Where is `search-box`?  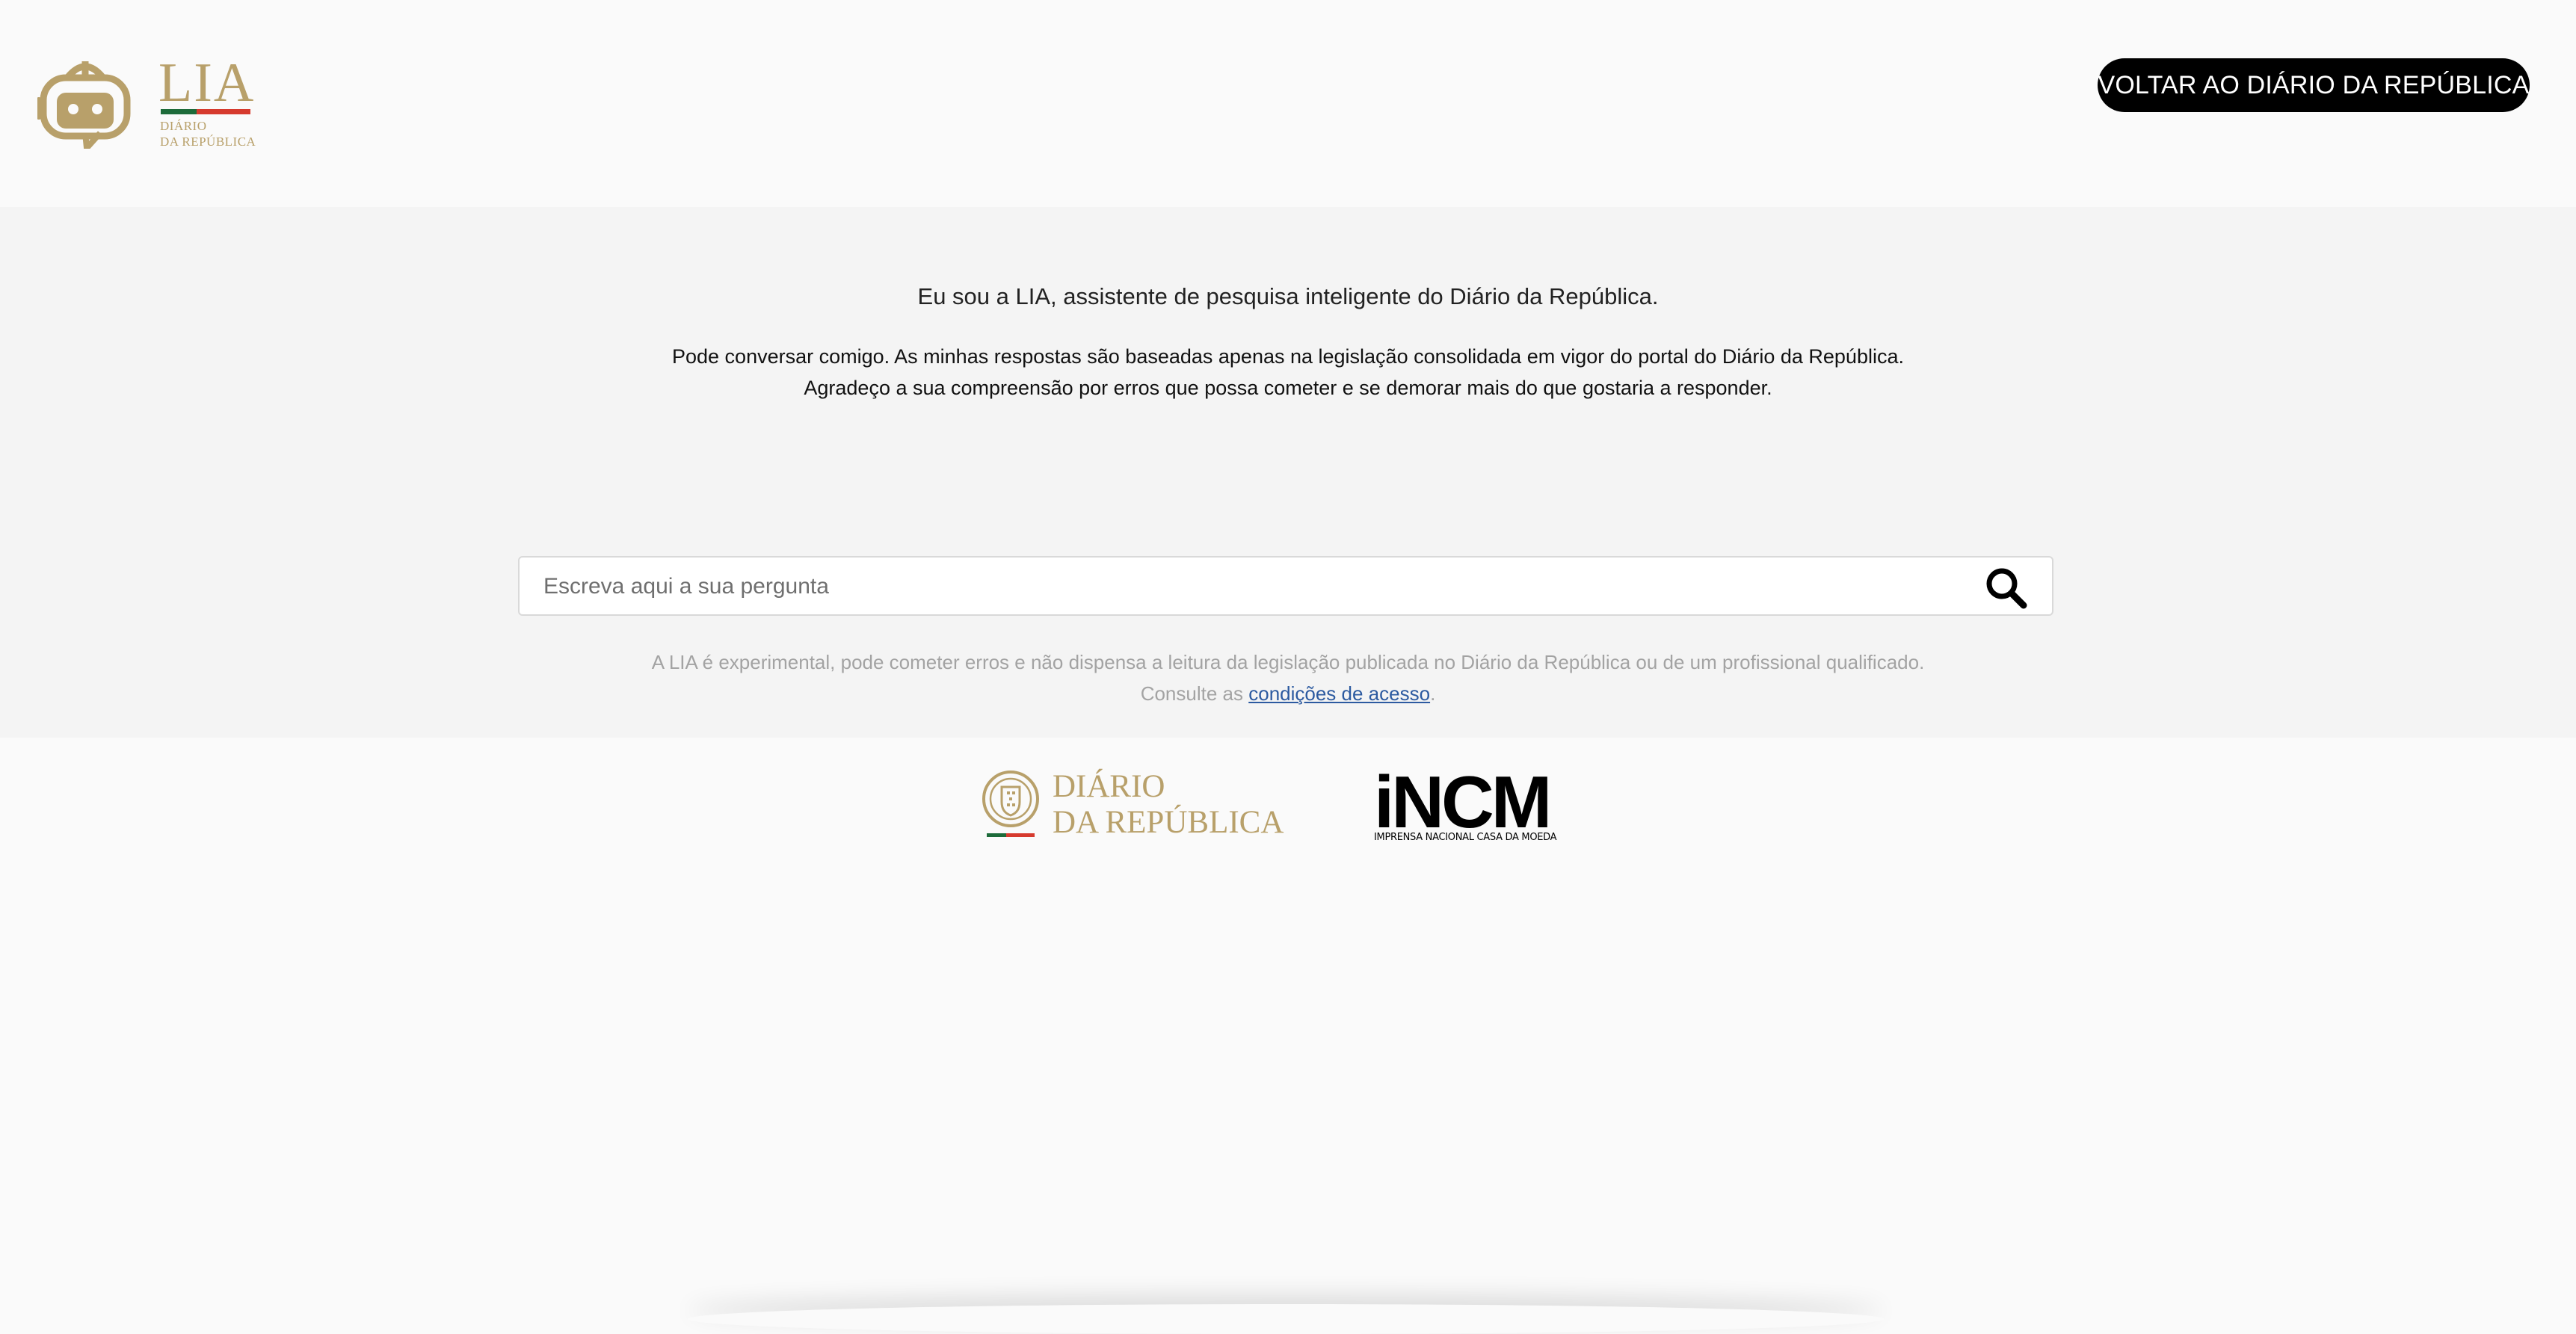
search-box is located at coordinates (1285, 586).